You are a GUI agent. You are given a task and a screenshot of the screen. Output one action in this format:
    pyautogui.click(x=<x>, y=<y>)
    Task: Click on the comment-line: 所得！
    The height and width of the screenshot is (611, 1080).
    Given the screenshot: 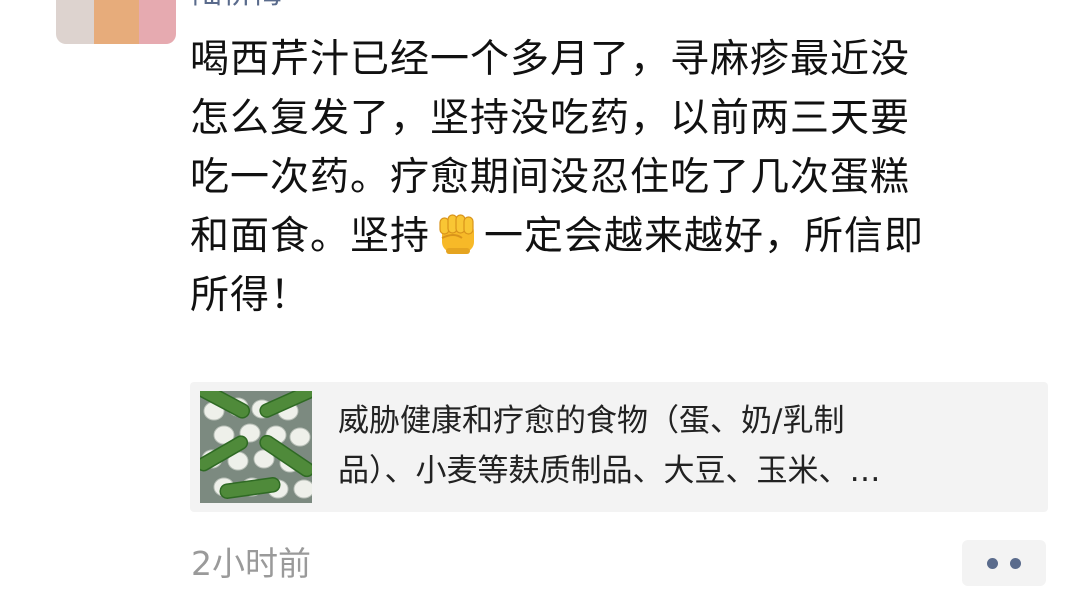 What is the action you would take?
    pyautogui.click(x=250, y=295)
    